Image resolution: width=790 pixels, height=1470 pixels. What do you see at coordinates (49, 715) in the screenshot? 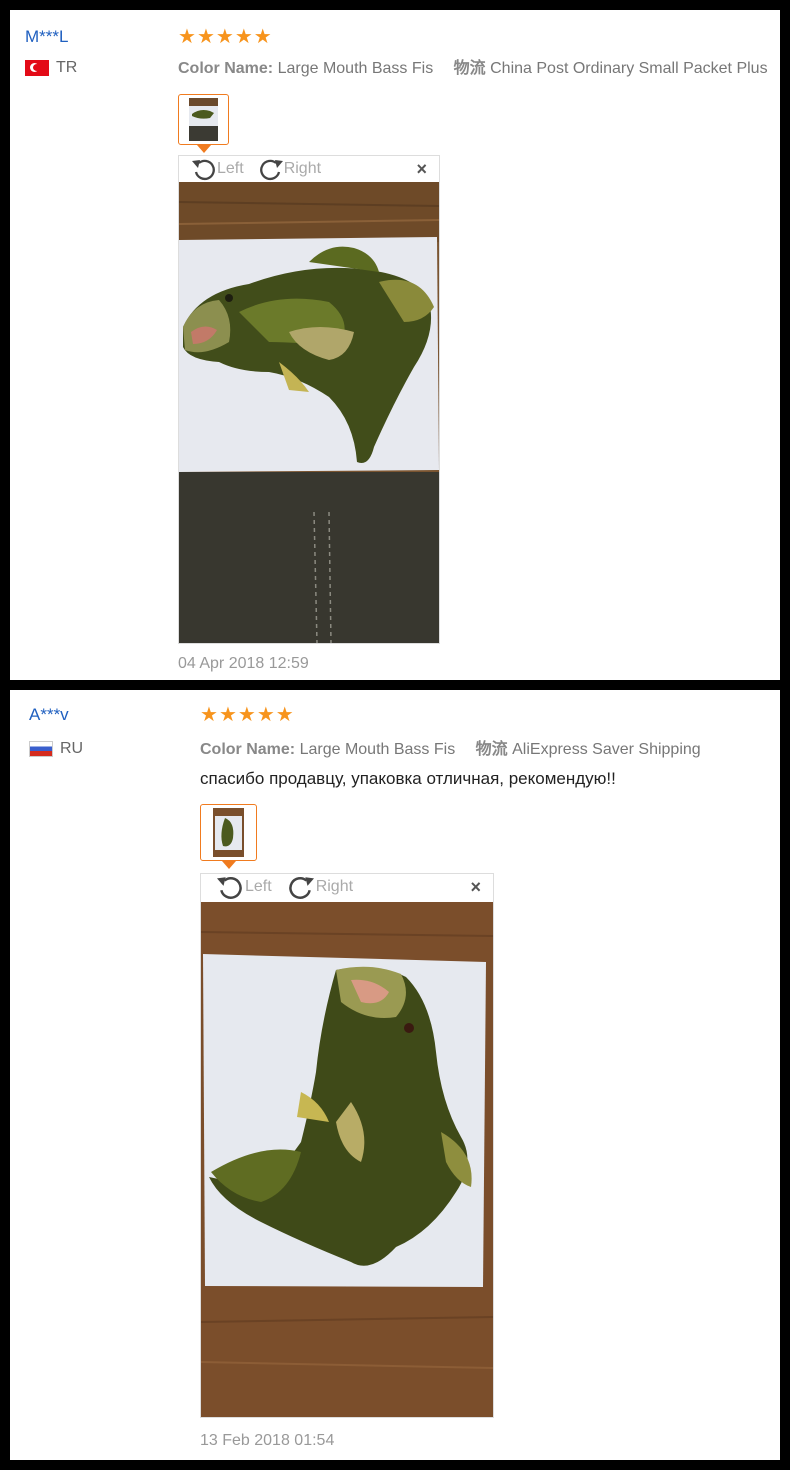
I see `reviewer-name: A***v` at bounding box center [49, 715].